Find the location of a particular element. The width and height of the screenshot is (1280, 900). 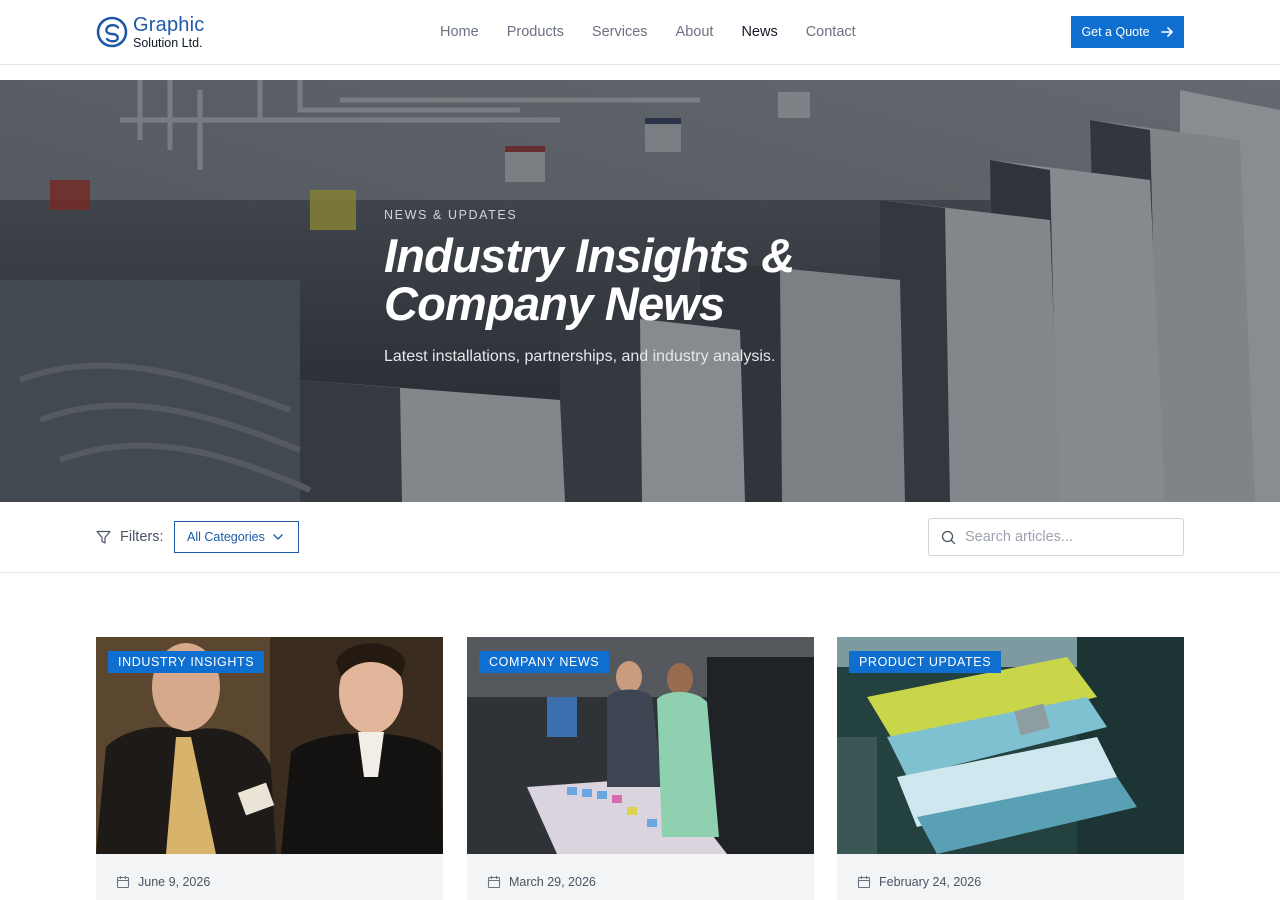

arrow-right-icon is located at coordinates (1166, 32).